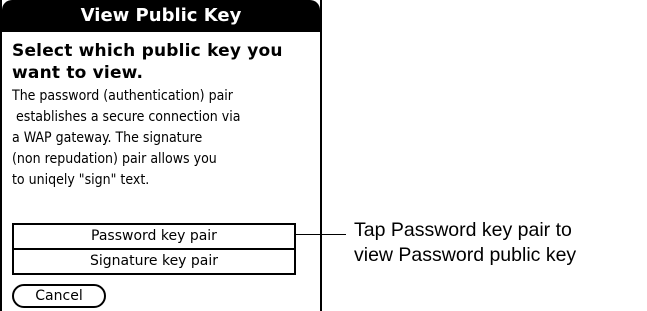 Image resolution: width=647 pixels, height=311 pixels. What do you see at coordinates (122, 96) in the screenshot?
I see `description-line: The password (authentication) pair` at bounding box center [122, 96].